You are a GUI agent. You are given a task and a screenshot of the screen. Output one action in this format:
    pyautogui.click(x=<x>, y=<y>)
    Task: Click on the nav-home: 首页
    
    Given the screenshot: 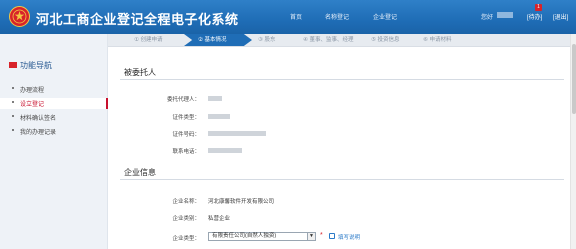 What is the action you would take?
    pyautogui.click(x=296, y=16)
    